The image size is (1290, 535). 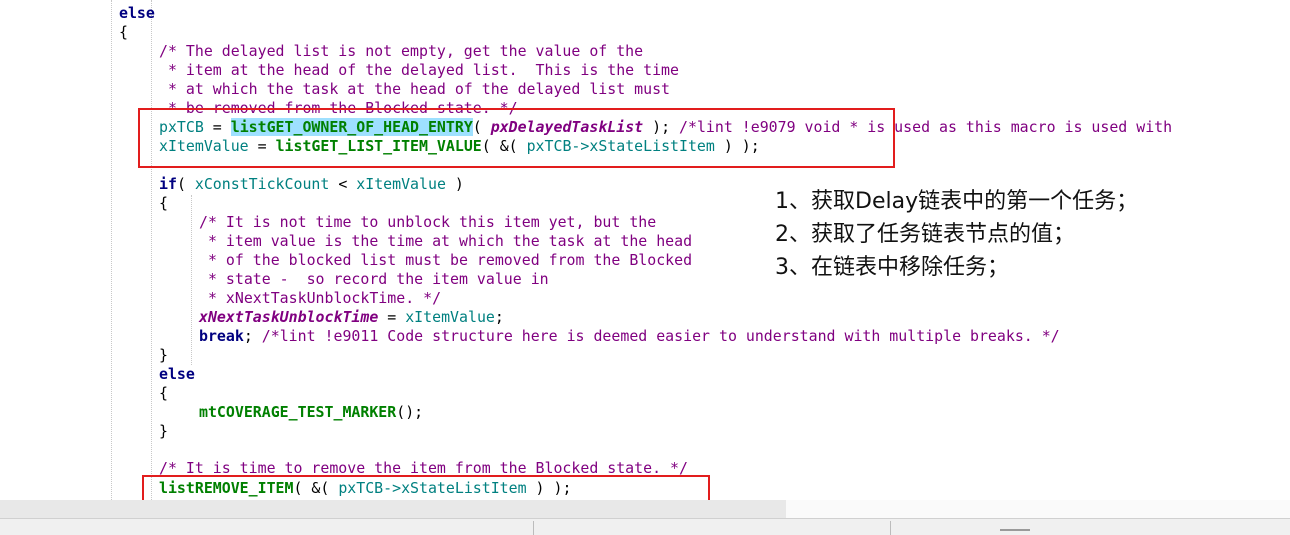 What do you see at coordinates (168, 184) in the screenshot?
I see `keyword: if` at bounding box center [168, 184].